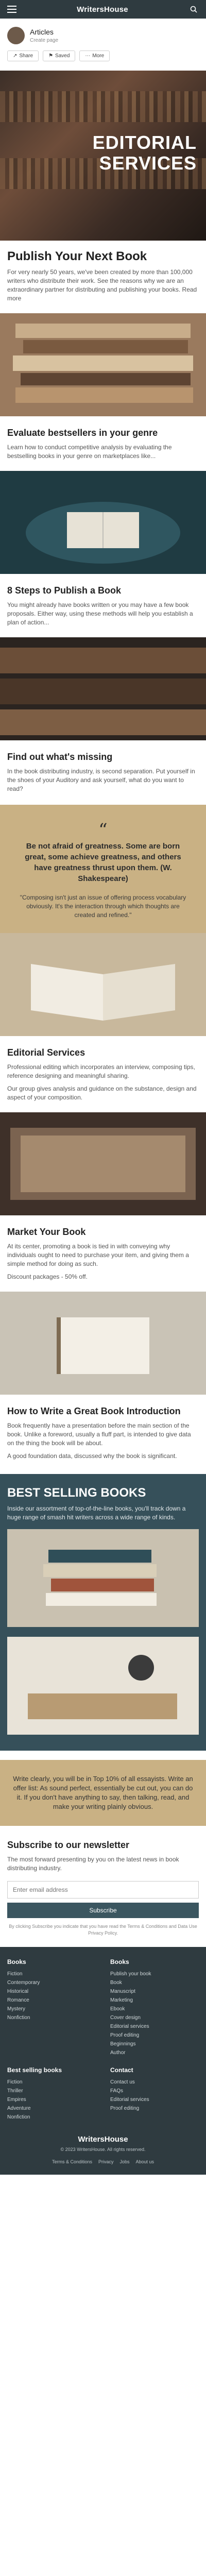  I want to click on footer-link: Beginnings, so click(154, 2044).